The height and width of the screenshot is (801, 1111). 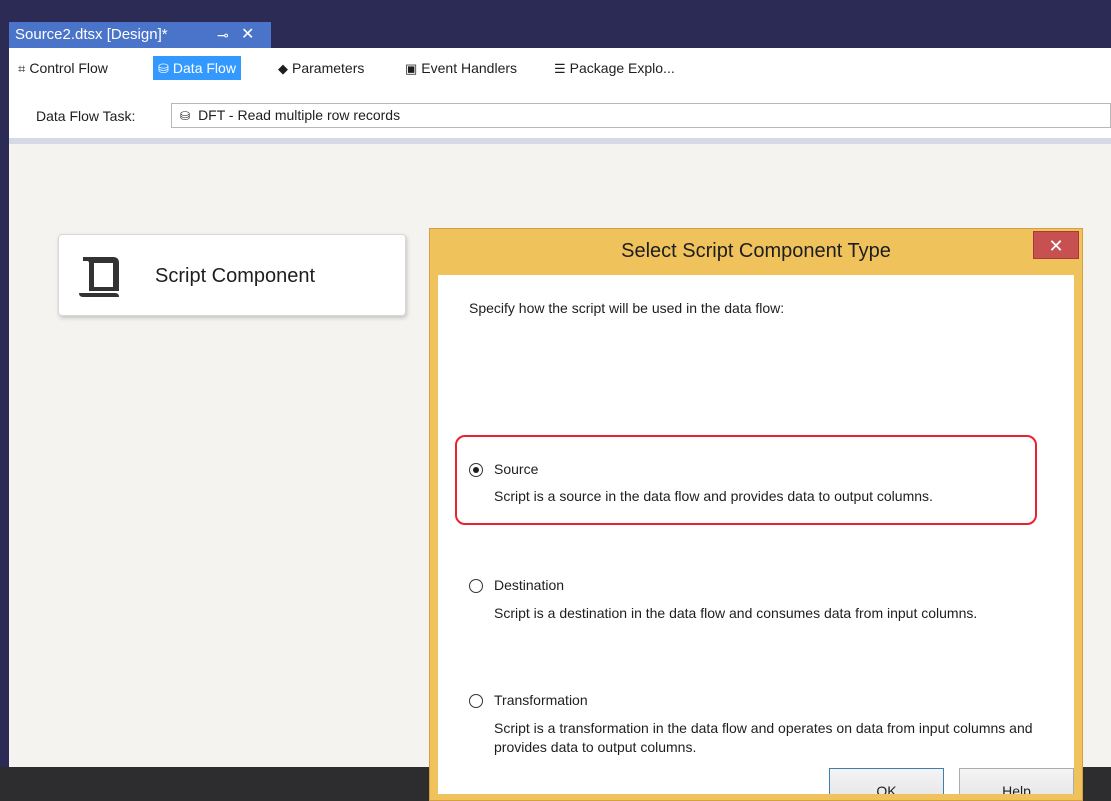 I want to click on event-handlers-icon: ▣, so click(x=411, y=68).